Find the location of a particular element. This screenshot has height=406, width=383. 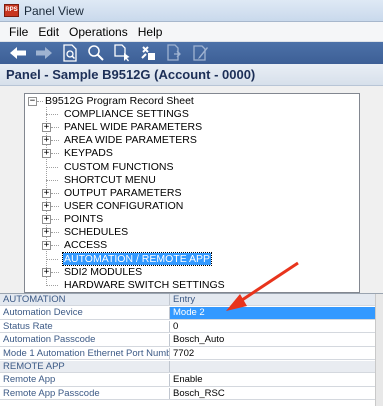

table-row: Automation Device Mode 2 is located at coordinates (187, 313).